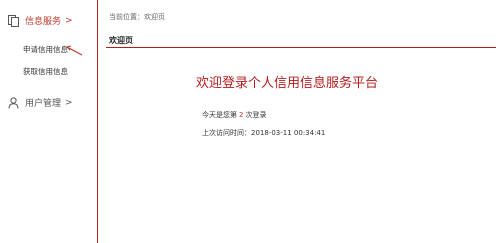 The width and height of the screenshot is (500, 243). I want to click on sidebar-item-apply-credit-info: 申请信用信息, so click(45, 49).